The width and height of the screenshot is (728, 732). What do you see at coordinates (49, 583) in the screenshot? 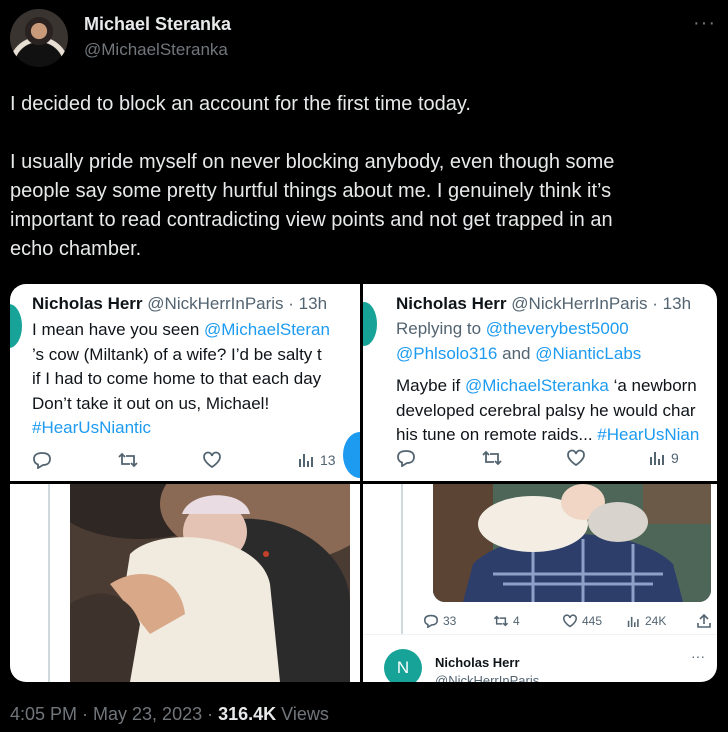
I see `thread-line` at bounding box center [49, 583].